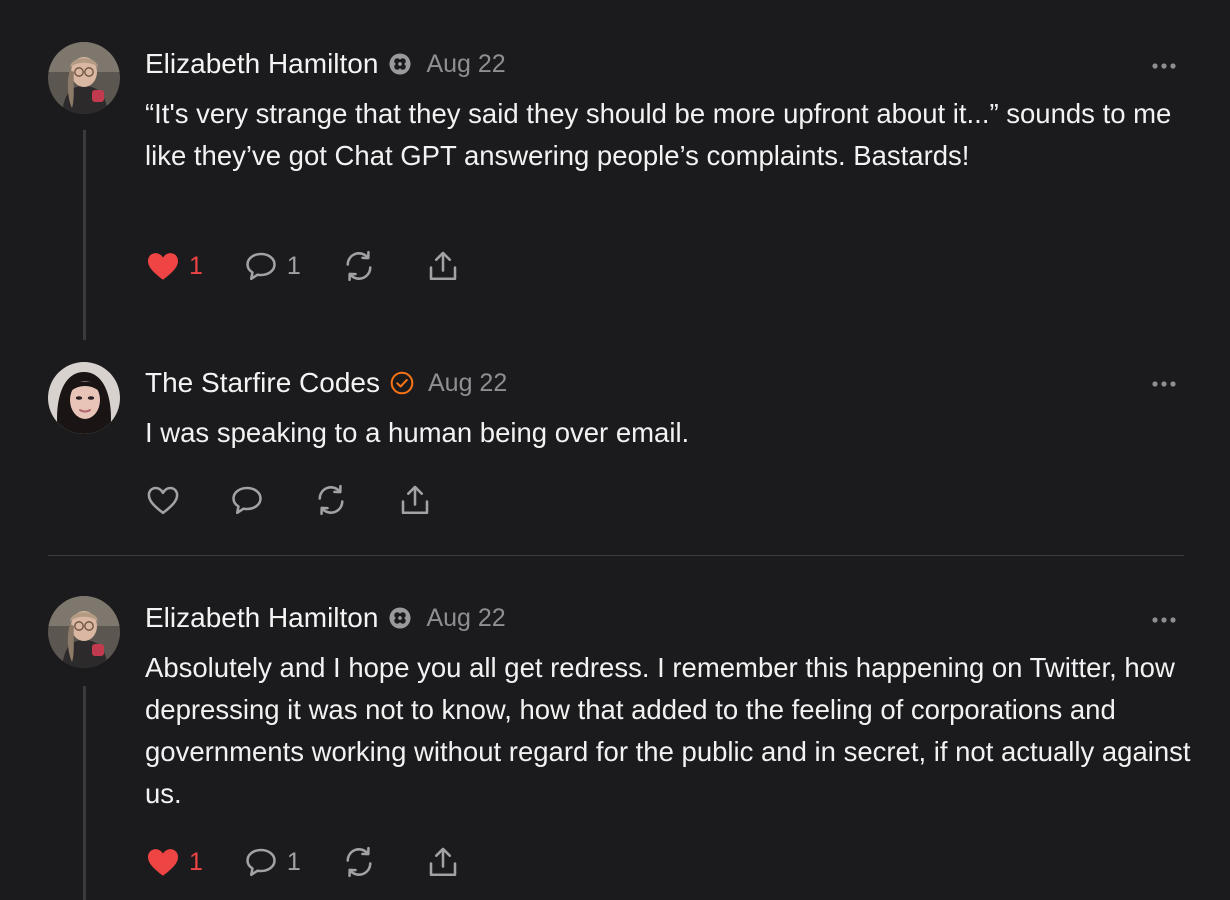 This screenshot has height=900, width=1230. I want to click on post-actions, so click(289, 500).